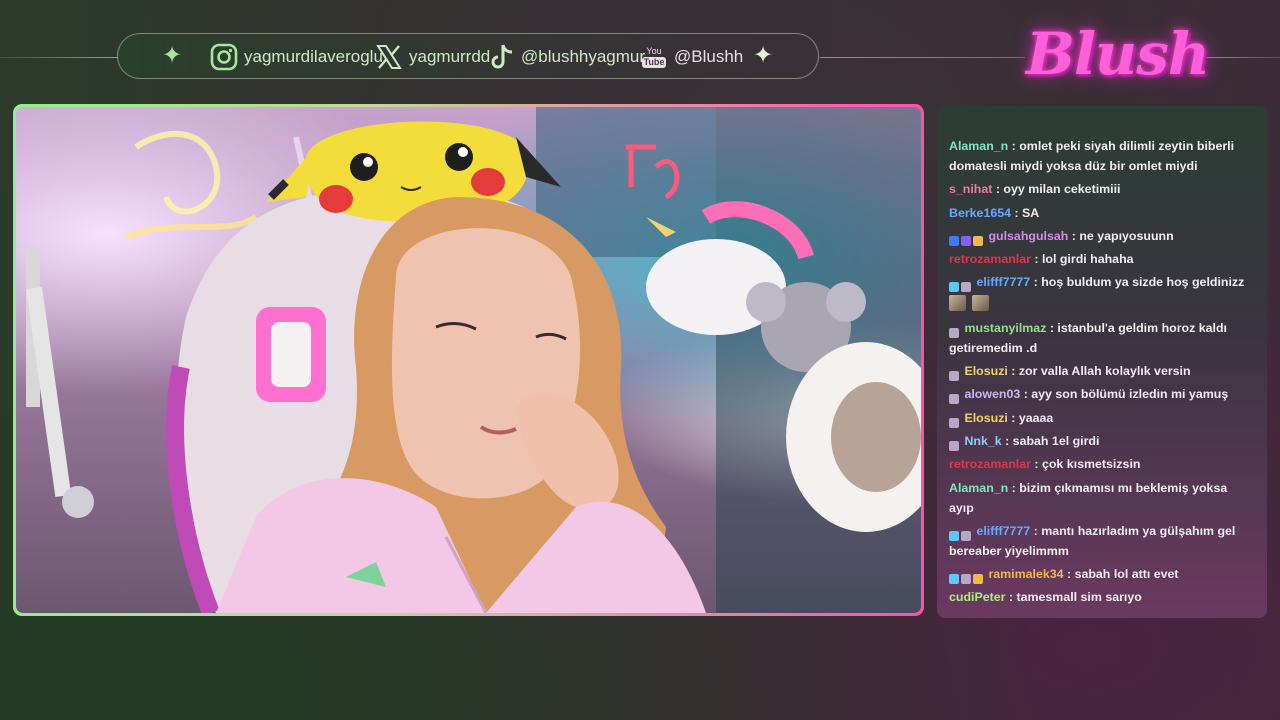 The image size is (1280, 720). I want to click on chat-message: sub Elosuzi : yaaaa, so click(1102, 418).